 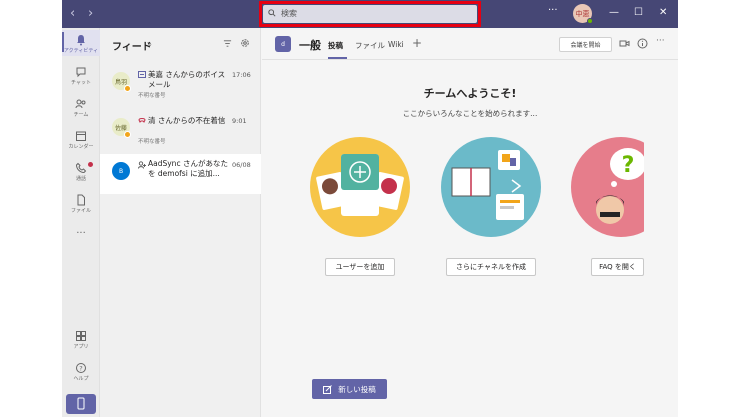 What do you see at coordinates (142, 74) in the screenshot?
I see `voicemail-icon` at bounding box center [142, 74].